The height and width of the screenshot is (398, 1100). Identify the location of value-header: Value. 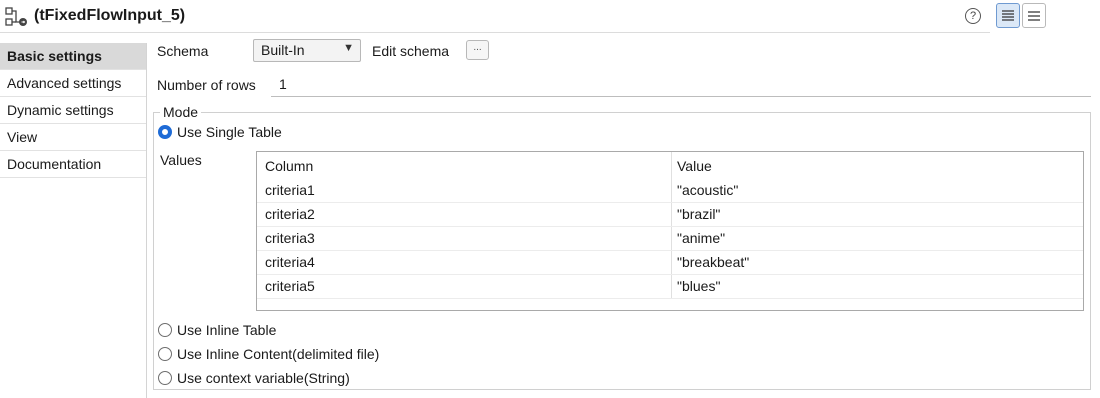
(694, 166).